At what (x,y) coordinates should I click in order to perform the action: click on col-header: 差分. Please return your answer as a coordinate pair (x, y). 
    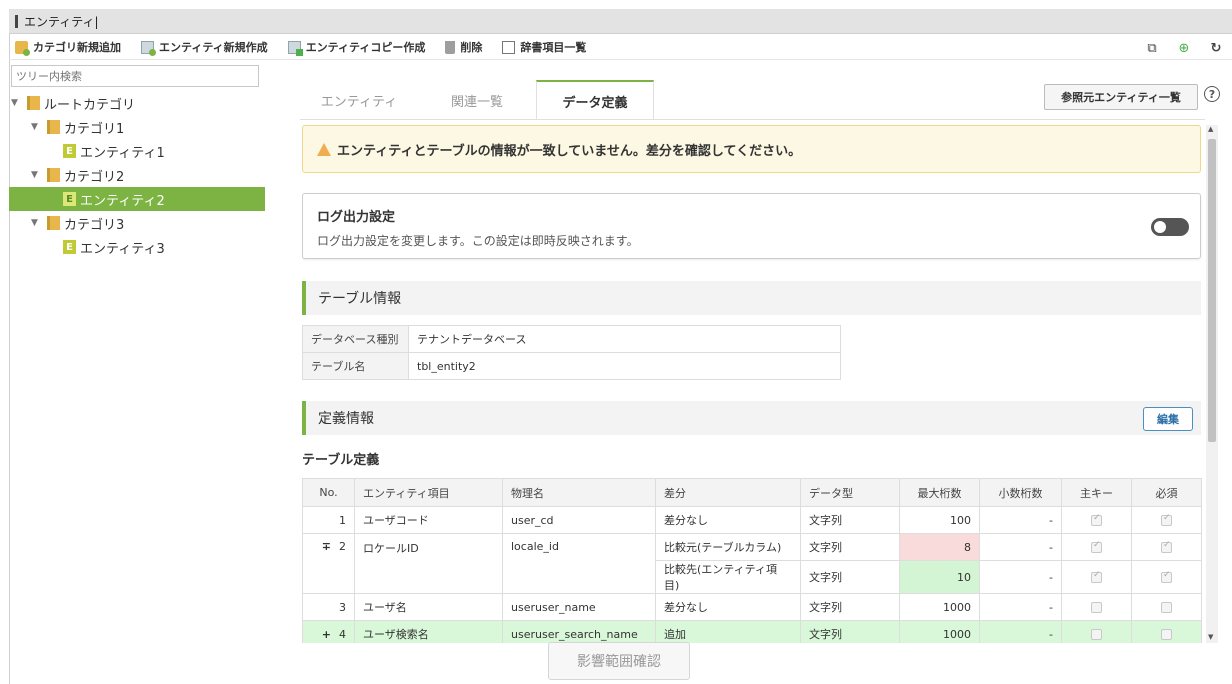
    Looking at the image, I should click on (728, 492).